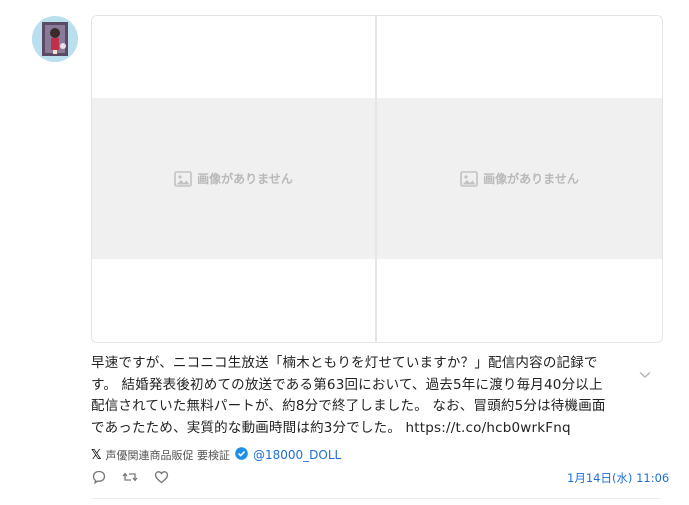  Describe the element at coordinates (297, 455) in the screenshot. I see `source-handle: @18000_DOLL` at that location.